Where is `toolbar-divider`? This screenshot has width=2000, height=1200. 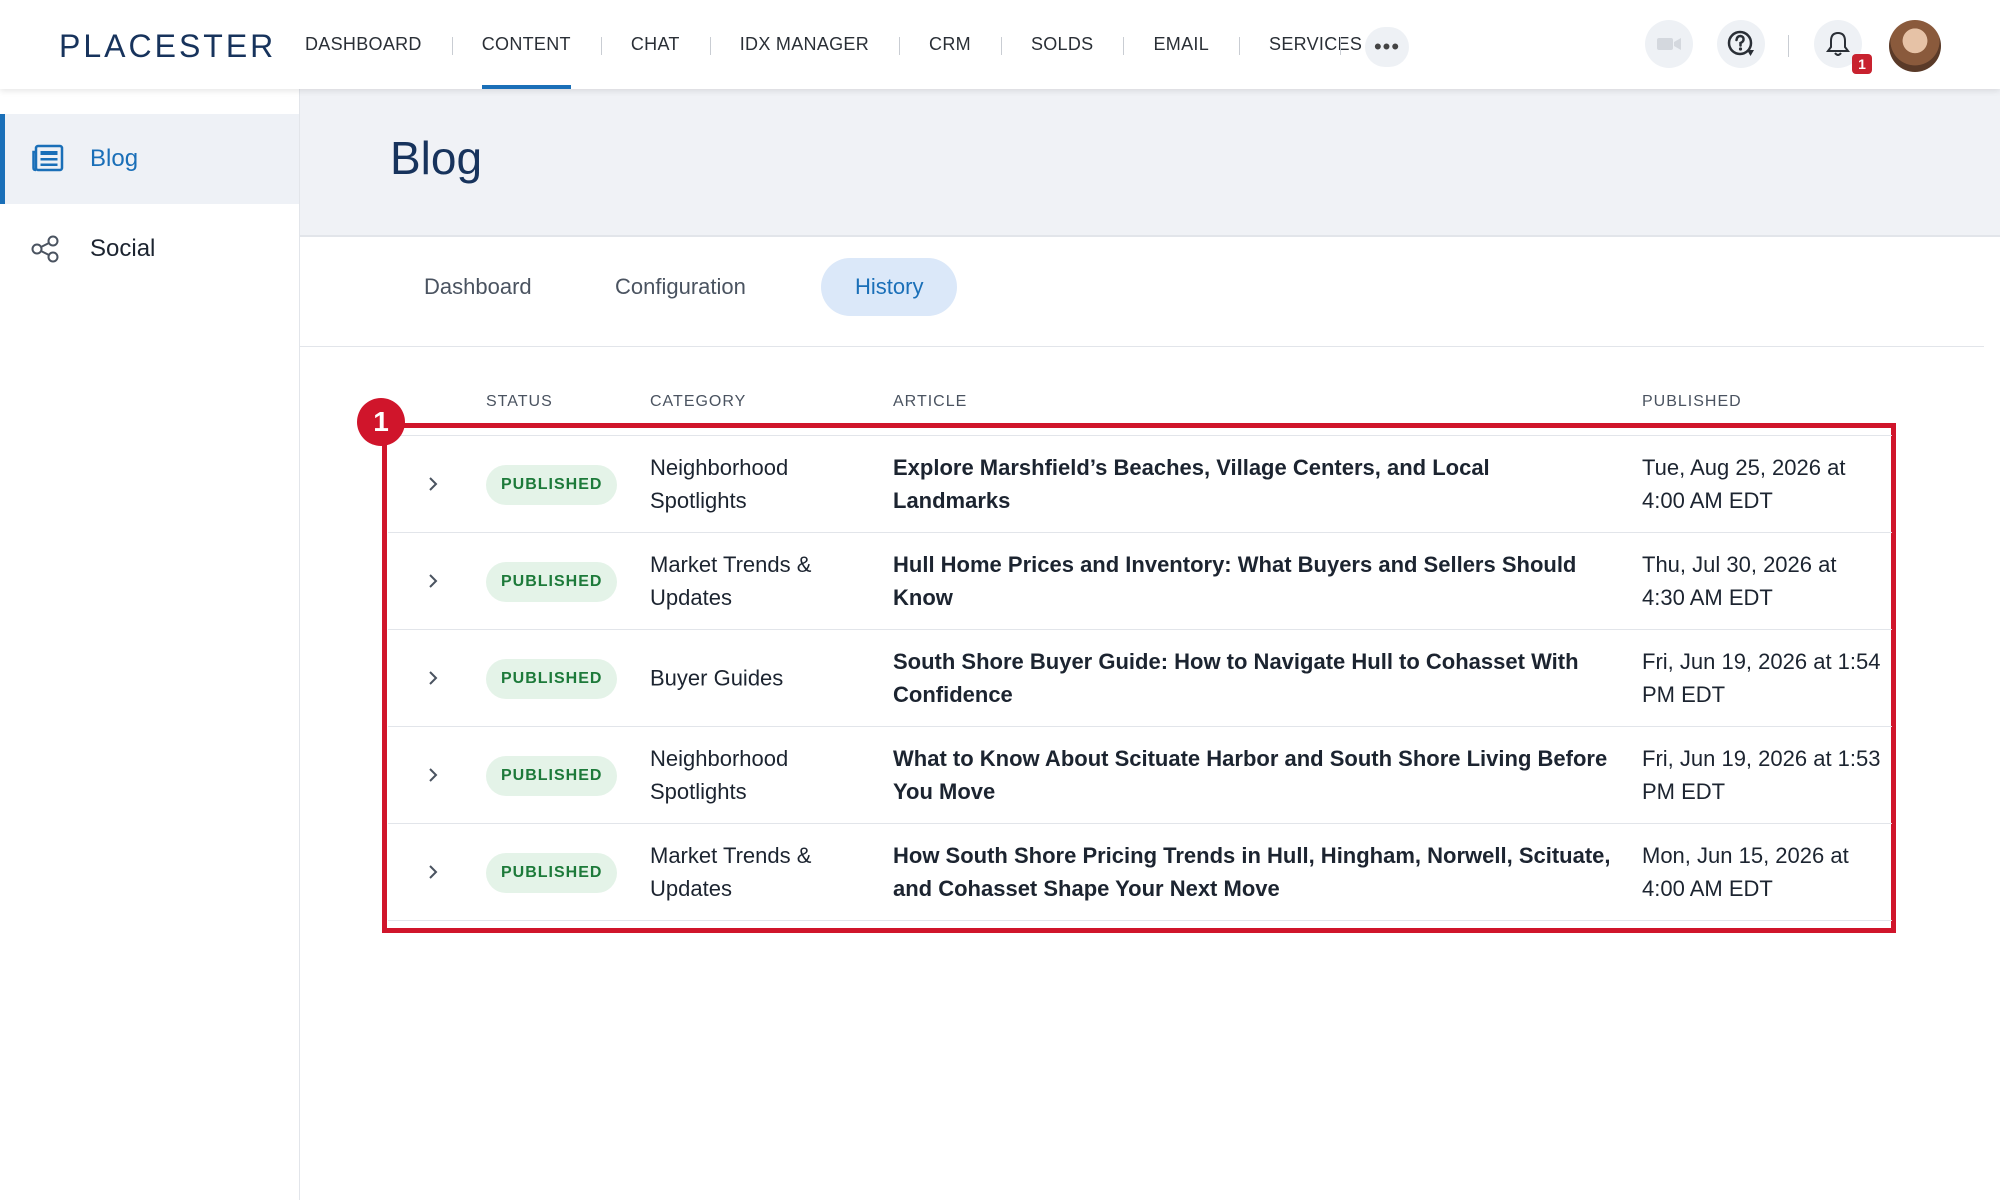 toolbar-divider is located at coordinates (1788, 46).